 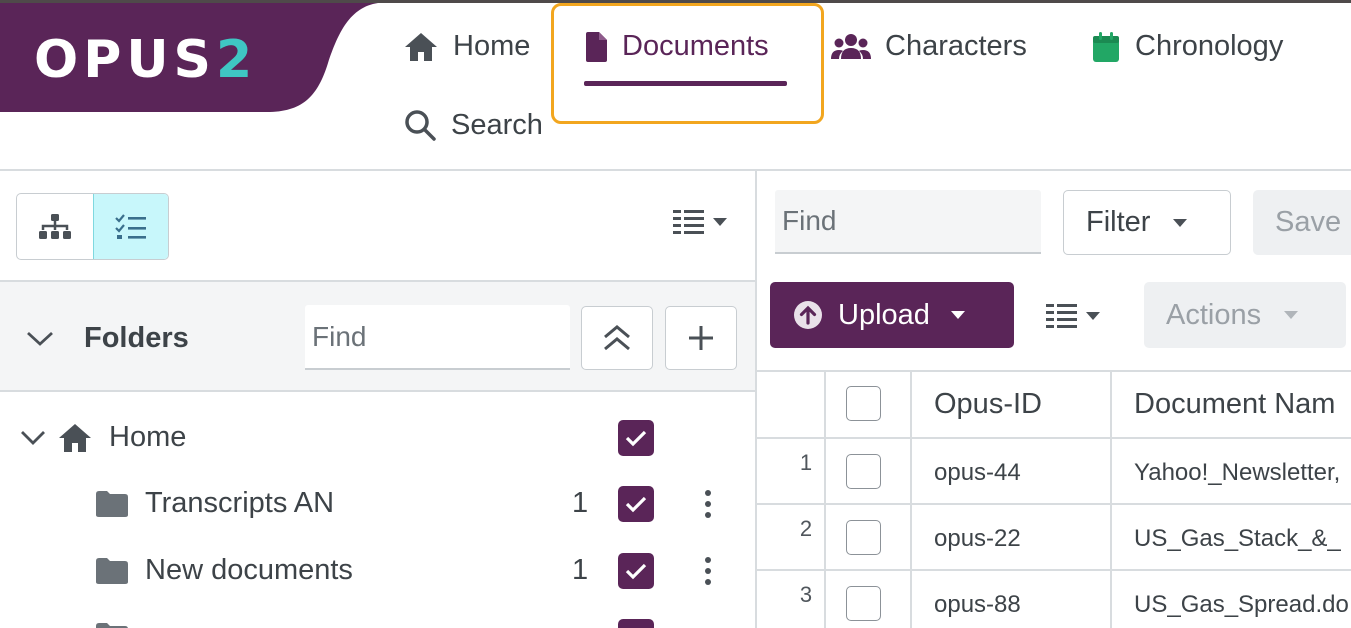 I want to click on filter-button: Filter, so click(x=1147, y=222).